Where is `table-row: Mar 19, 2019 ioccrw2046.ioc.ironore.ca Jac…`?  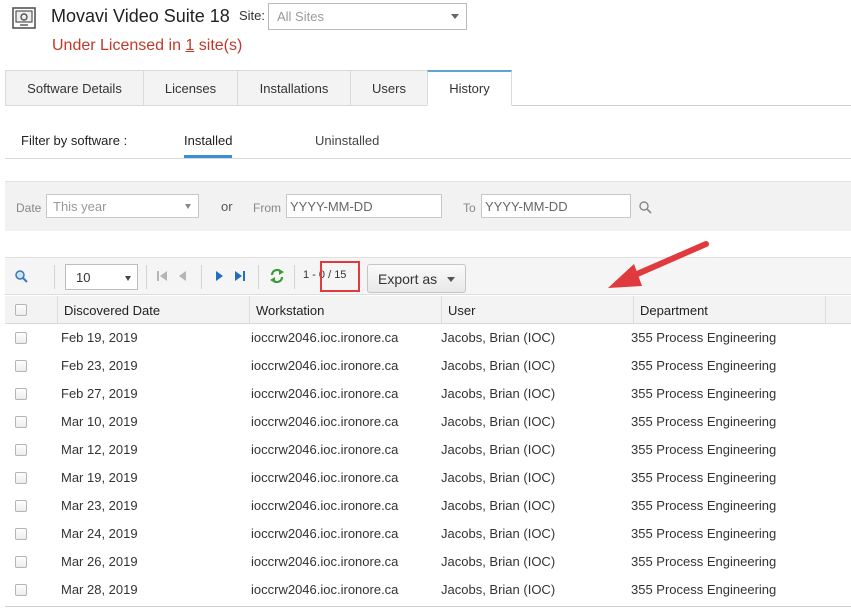 table-row: Mar 19, 2019 ioccrw2046.ioc.ironore.ca Jac… is located at coordinates (428, 478).